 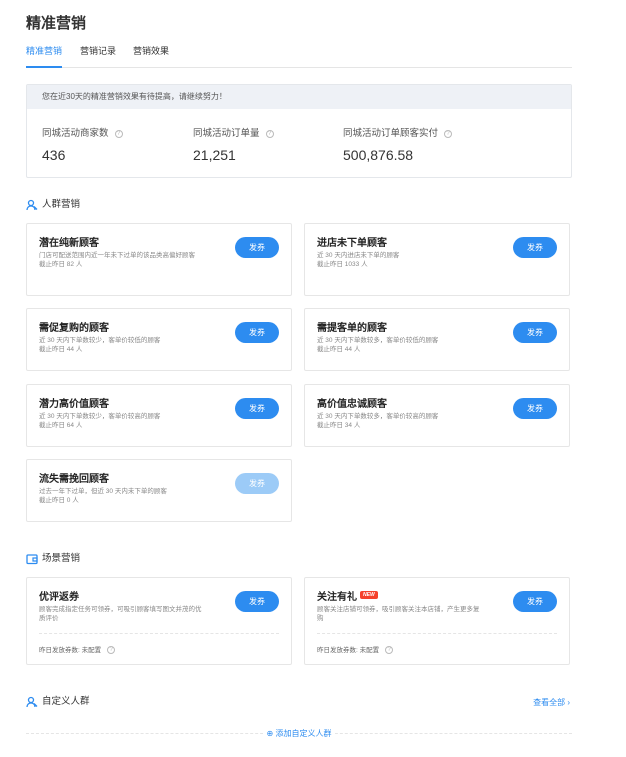 What do you see at coordinates (126, 205) in the screenshot?
I see `section-crowd-marketing: 人群营销` at bounding box center [126, 205].